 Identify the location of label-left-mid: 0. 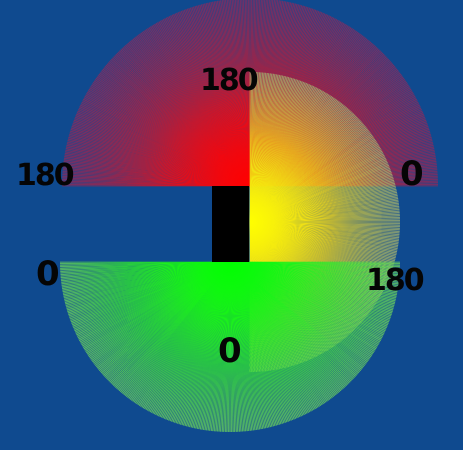
(47, 274).